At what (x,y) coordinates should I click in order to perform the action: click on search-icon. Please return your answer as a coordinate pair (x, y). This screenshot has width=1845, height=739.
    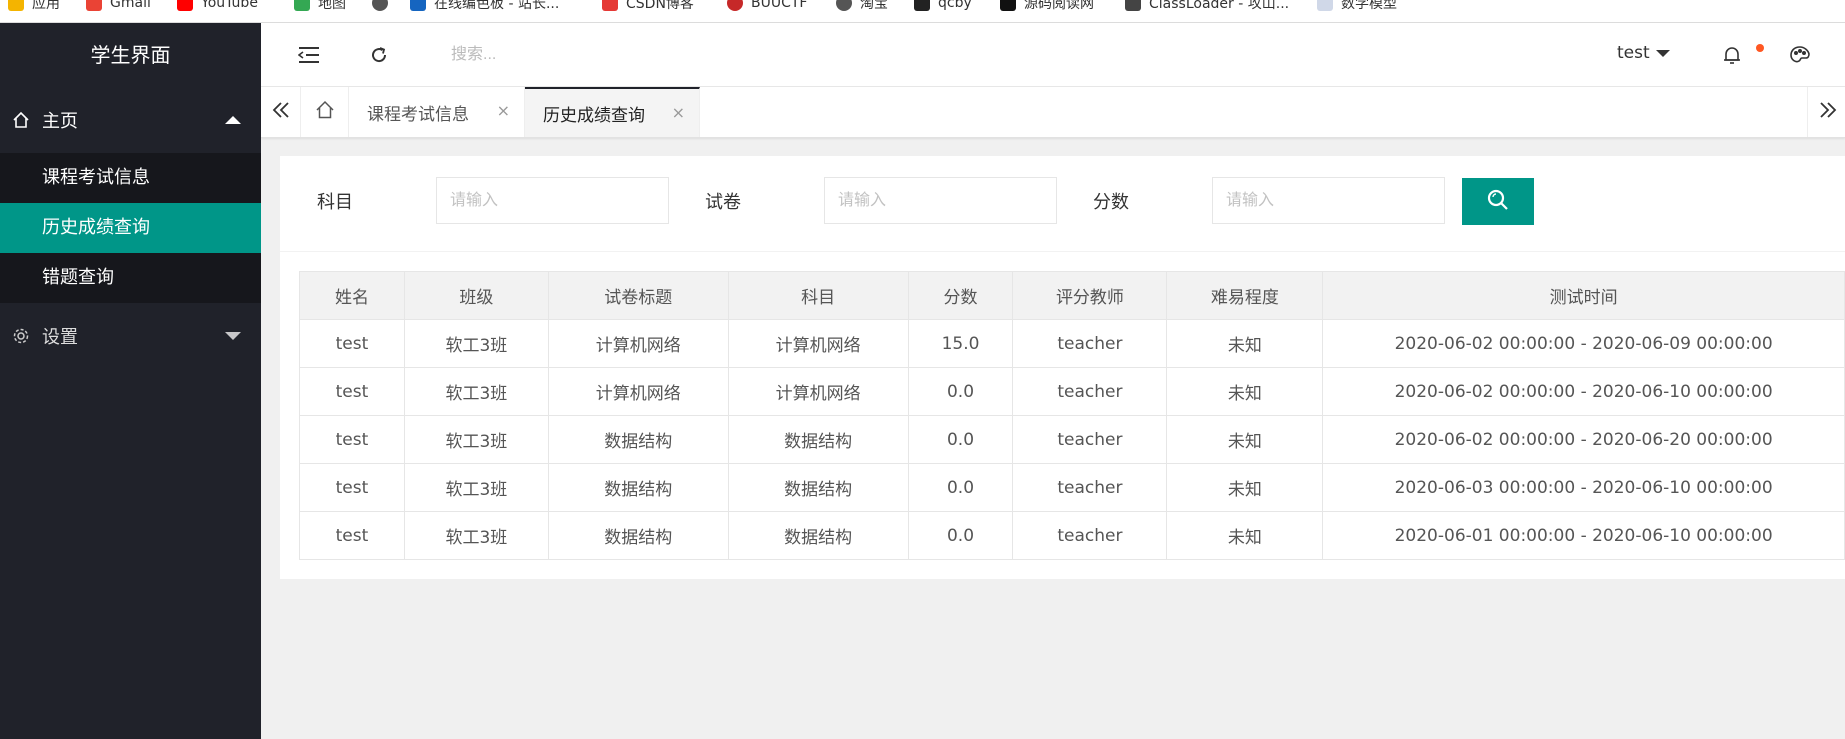
    Looking at the image, I should click on (1498, 201).